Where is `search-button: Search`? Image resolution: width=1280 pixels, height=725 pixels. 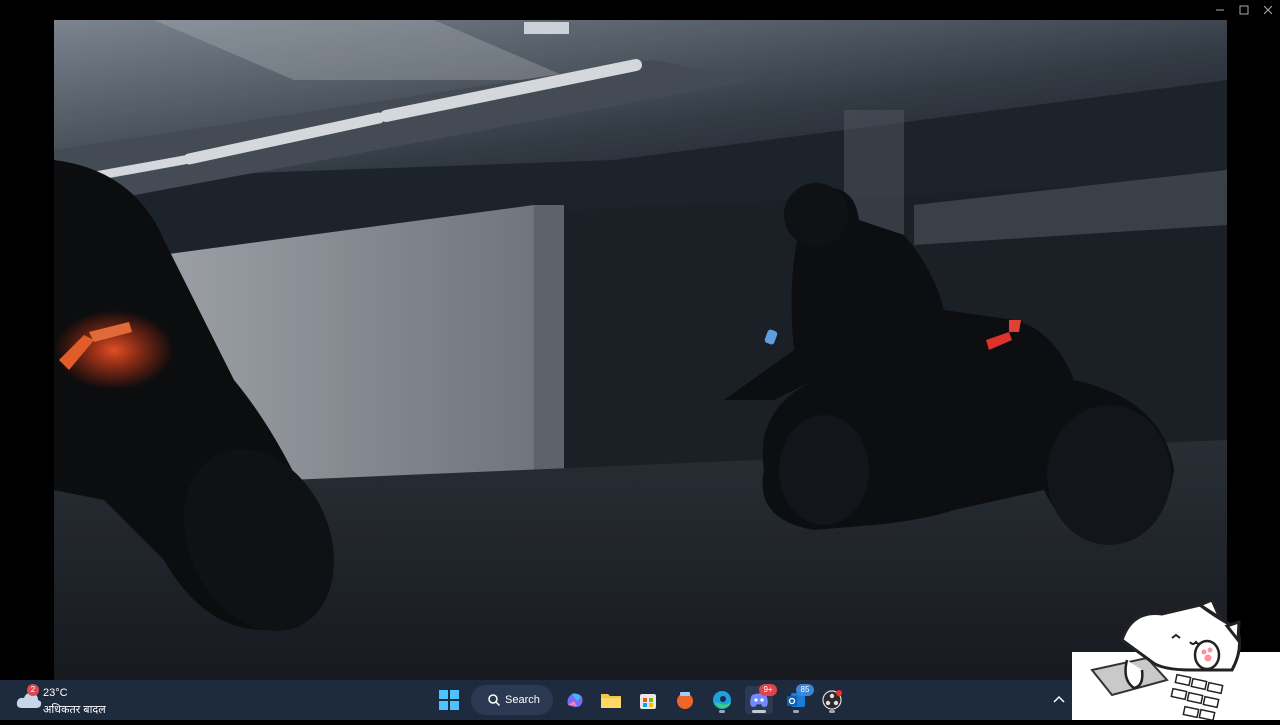 search-button: Search is located at coordinates (512, 700).